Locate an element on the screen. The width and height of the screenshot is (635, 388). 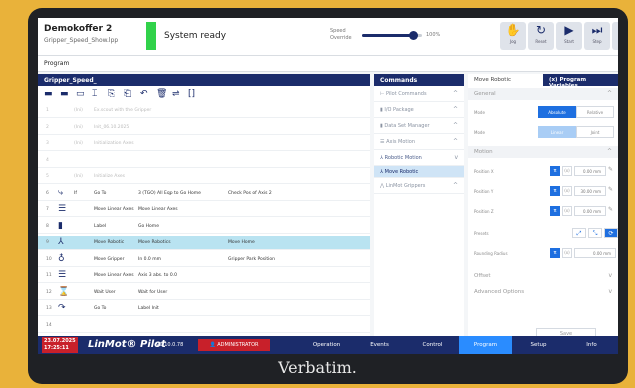
hand-button: ✋ Jog is located at coordinates (513, 36).